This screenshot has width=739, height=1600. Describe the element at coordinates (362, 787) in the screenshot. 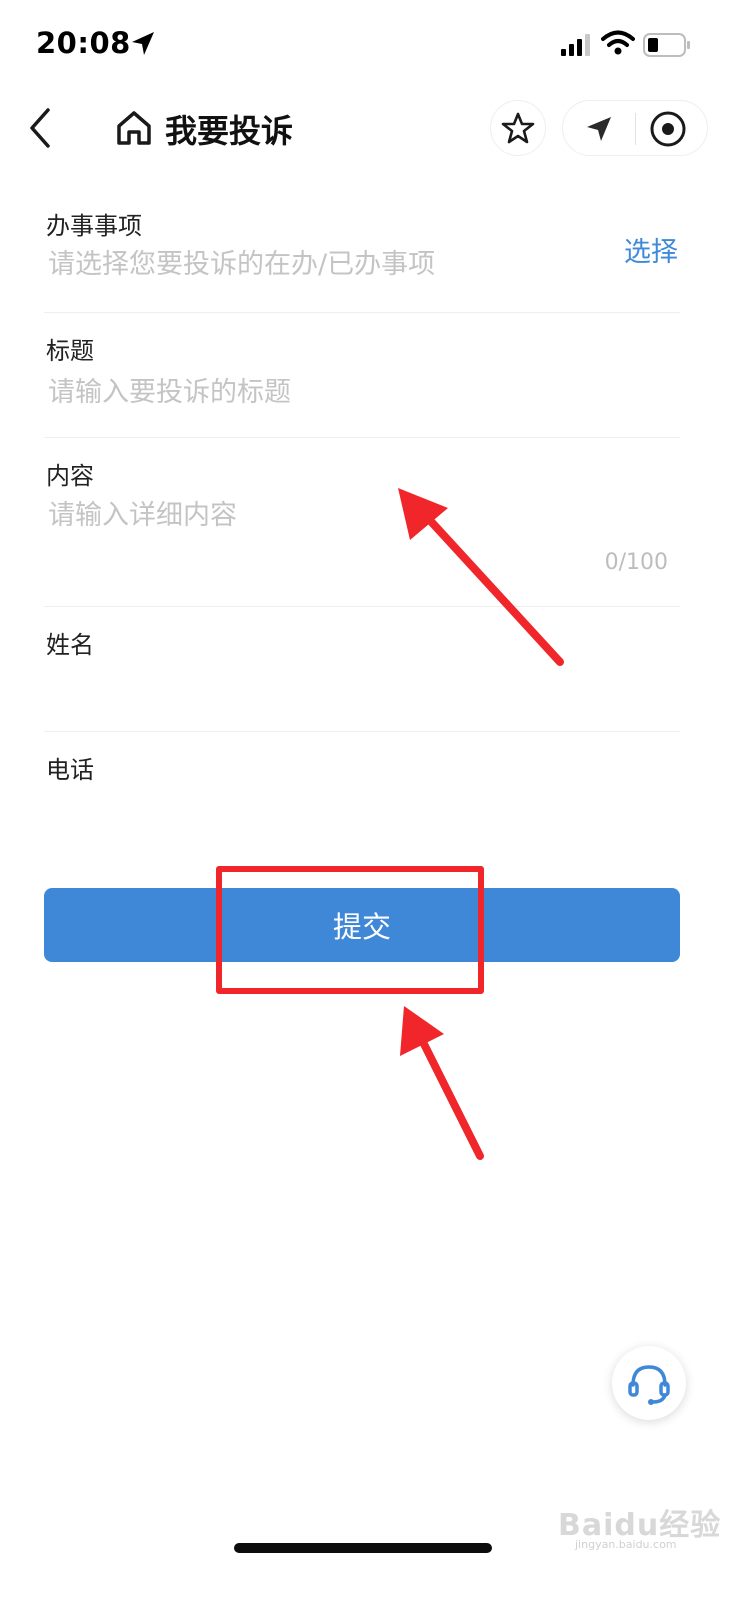

I see `phone-field: 电话` at that location.